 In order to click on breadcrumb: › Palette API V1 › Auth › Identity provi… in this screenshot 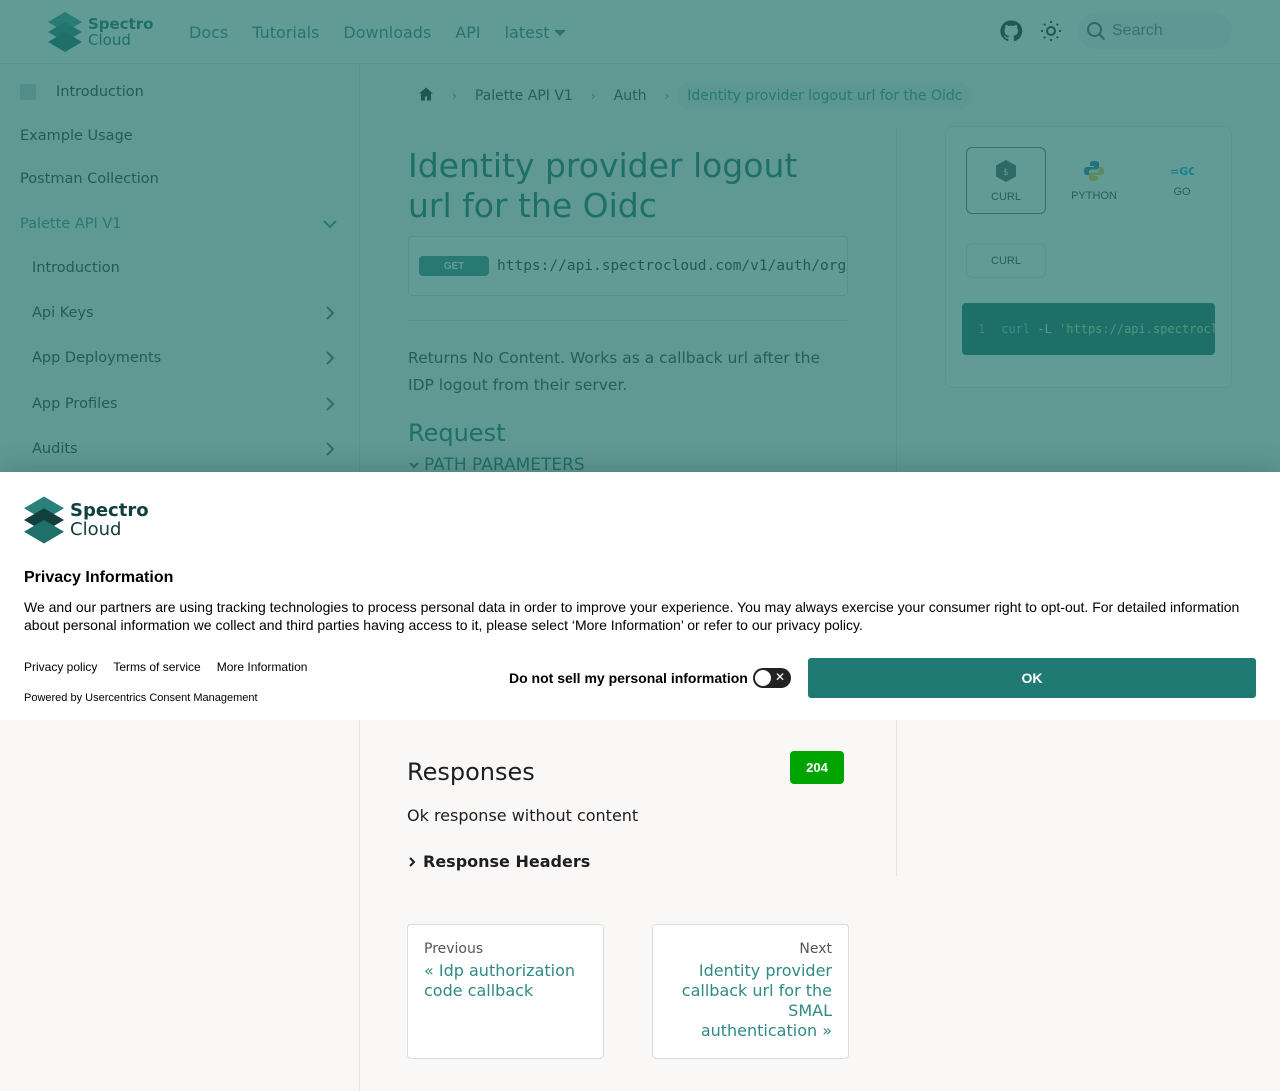, I will do `click(690, 96)`.